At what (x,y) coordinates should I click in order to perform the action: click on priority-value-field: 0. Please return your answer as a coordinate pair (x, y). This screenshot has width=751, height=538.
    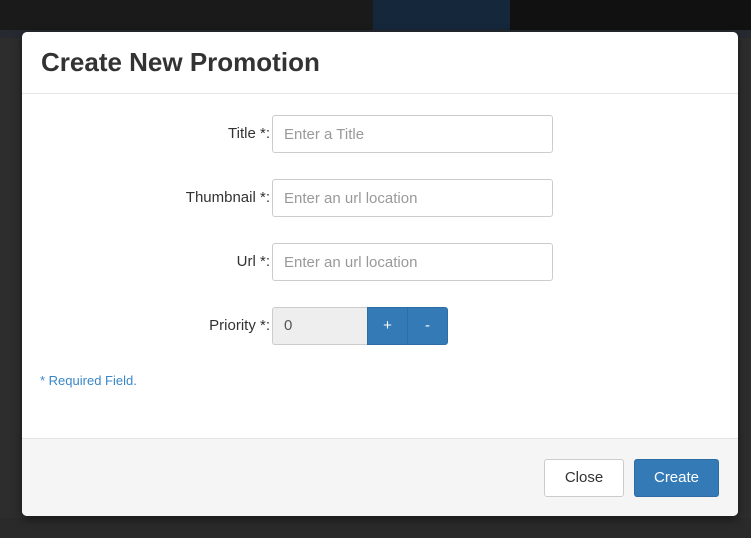
    Looking at the image, I should click on (319, 326).